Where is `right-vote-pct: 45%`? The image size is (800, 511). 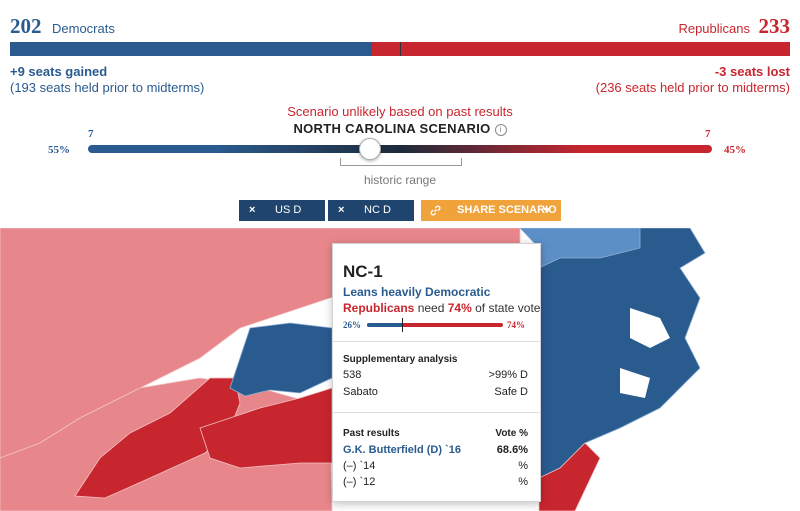 right-vote-pct: 45% is located at coordinates (735, 150).